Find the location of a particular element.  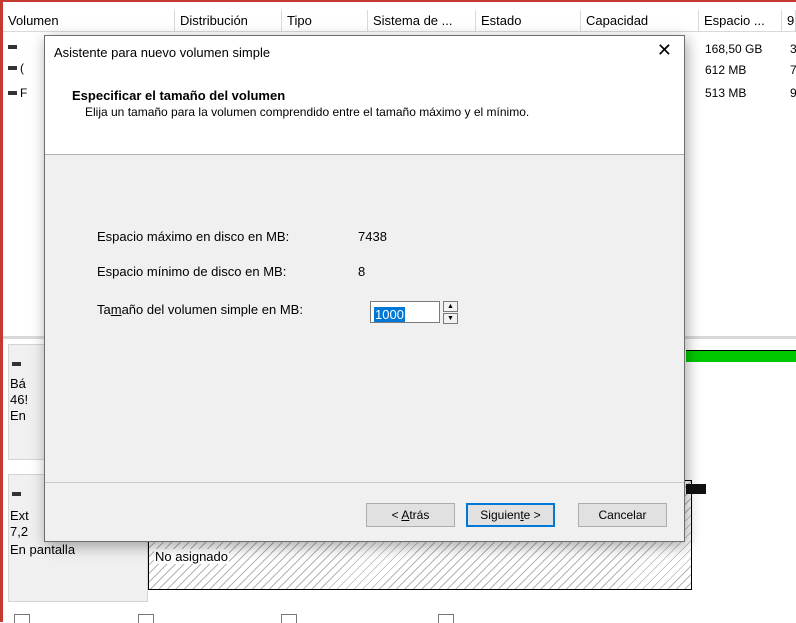

volume-size-stepper: 1000 ▲ ▼ is located at coordinates (420, 313).